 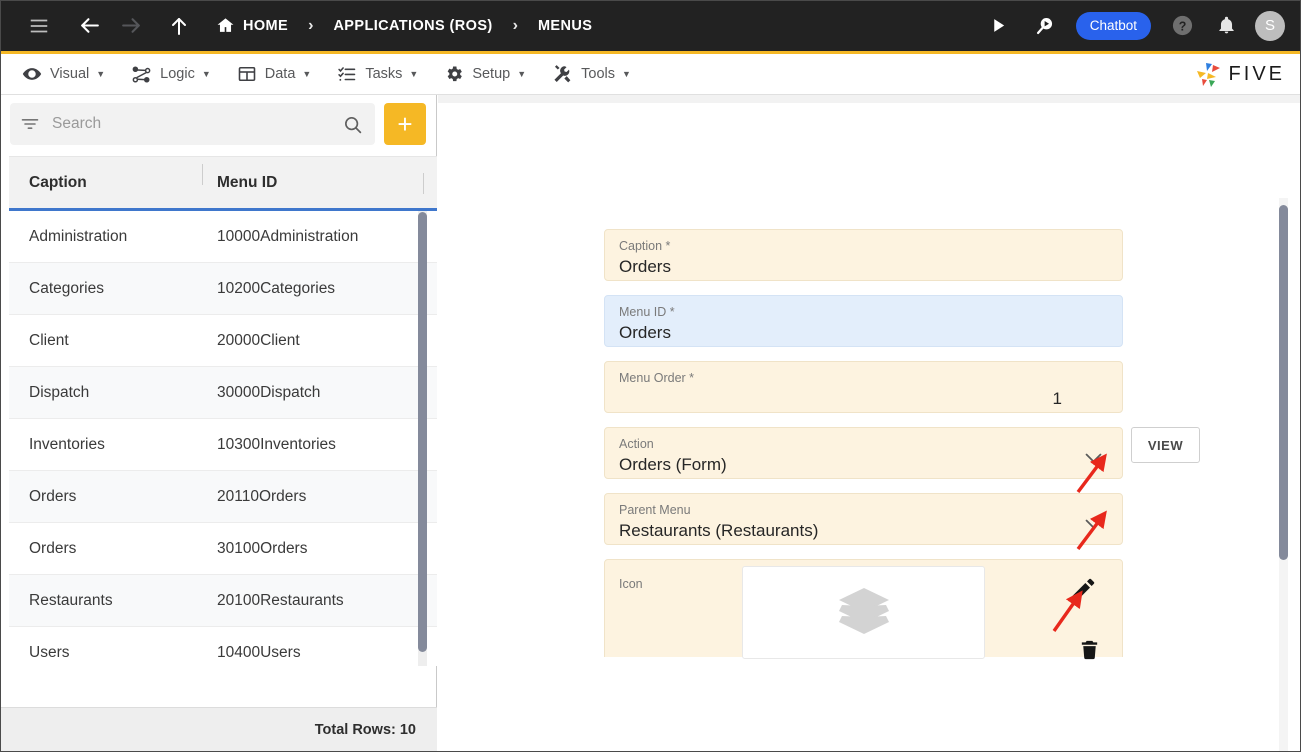 I want to click on cell-menu-id: 30000Dispatch, so click(x=269, y=392).